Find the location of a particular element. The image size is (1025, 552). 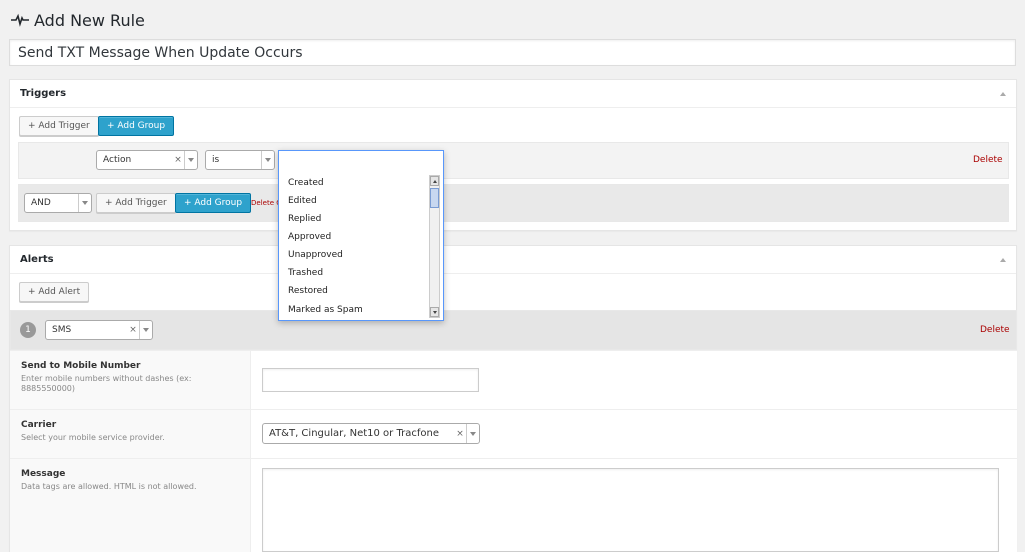

mobile-number-input is located at coordinates (370, 380).